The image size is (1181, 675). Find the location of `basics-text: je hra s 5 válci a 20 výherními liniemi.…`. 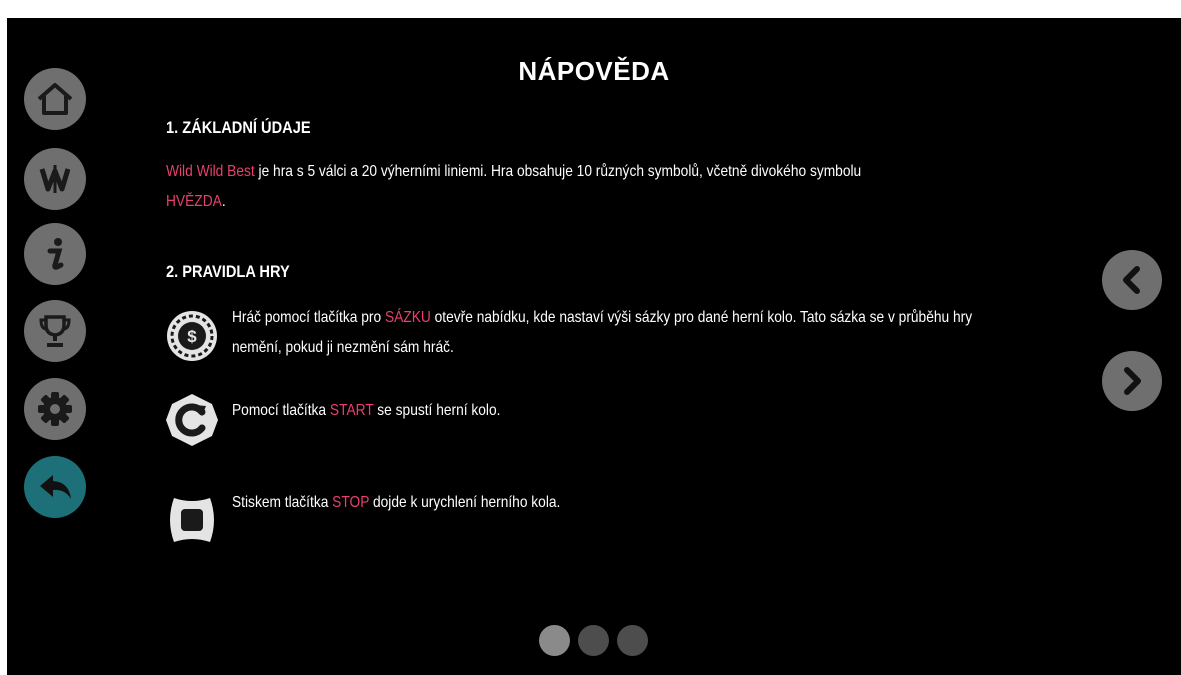

basics-text: je hra s 5 válci a 20 výherními liniemi.… is located at coordinates (558, 171).